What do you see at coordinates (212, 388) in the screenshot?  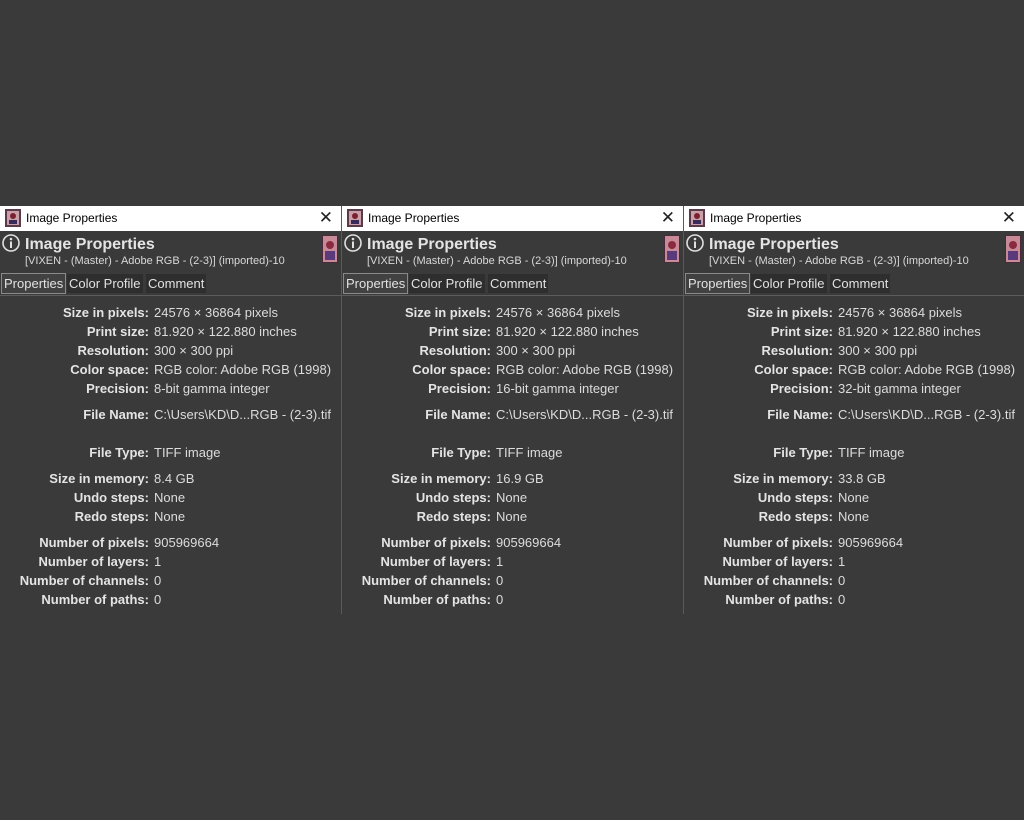 I see `value: 8-bit gamma integer` at bounding box center [212, 388].